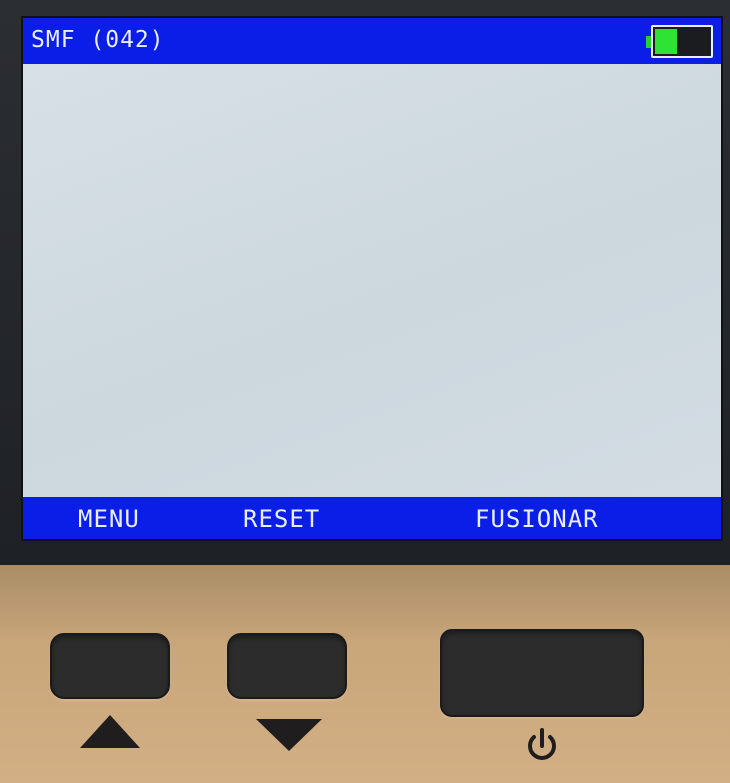  I want to click on power-icon, so click(542, 744).